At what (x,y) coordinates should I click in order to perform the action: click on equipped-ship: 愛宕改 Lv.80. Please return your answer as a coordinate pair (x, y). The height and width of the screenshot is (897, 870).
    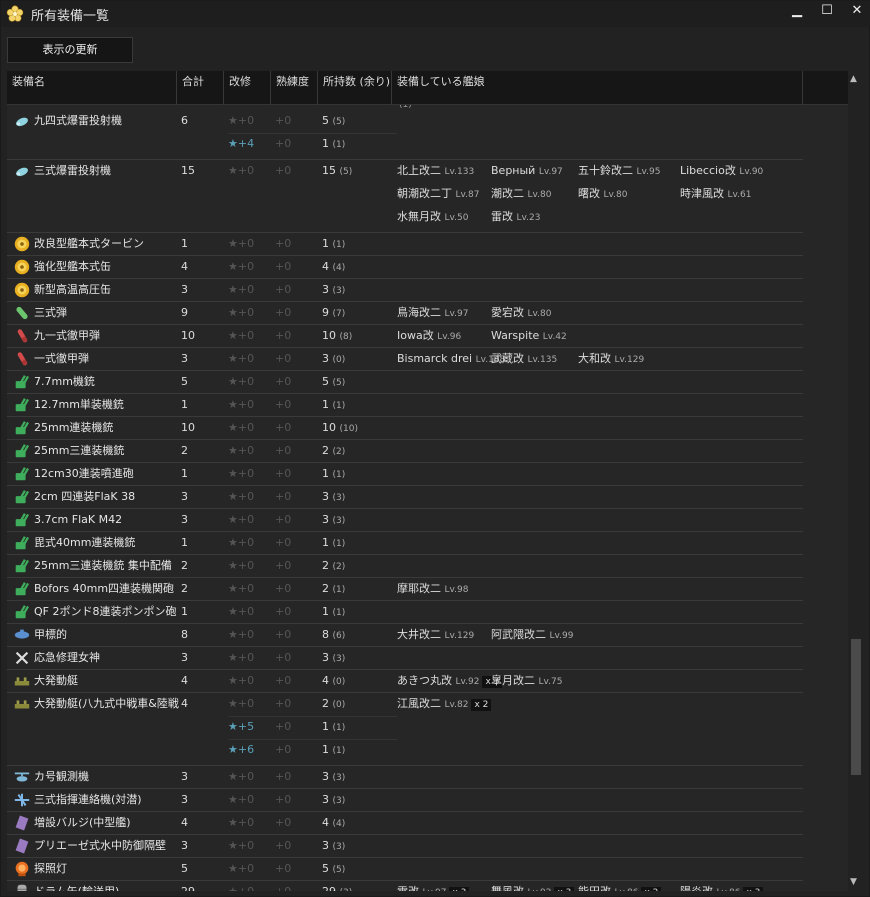
    Looking at the image, I should click on (521, 313).